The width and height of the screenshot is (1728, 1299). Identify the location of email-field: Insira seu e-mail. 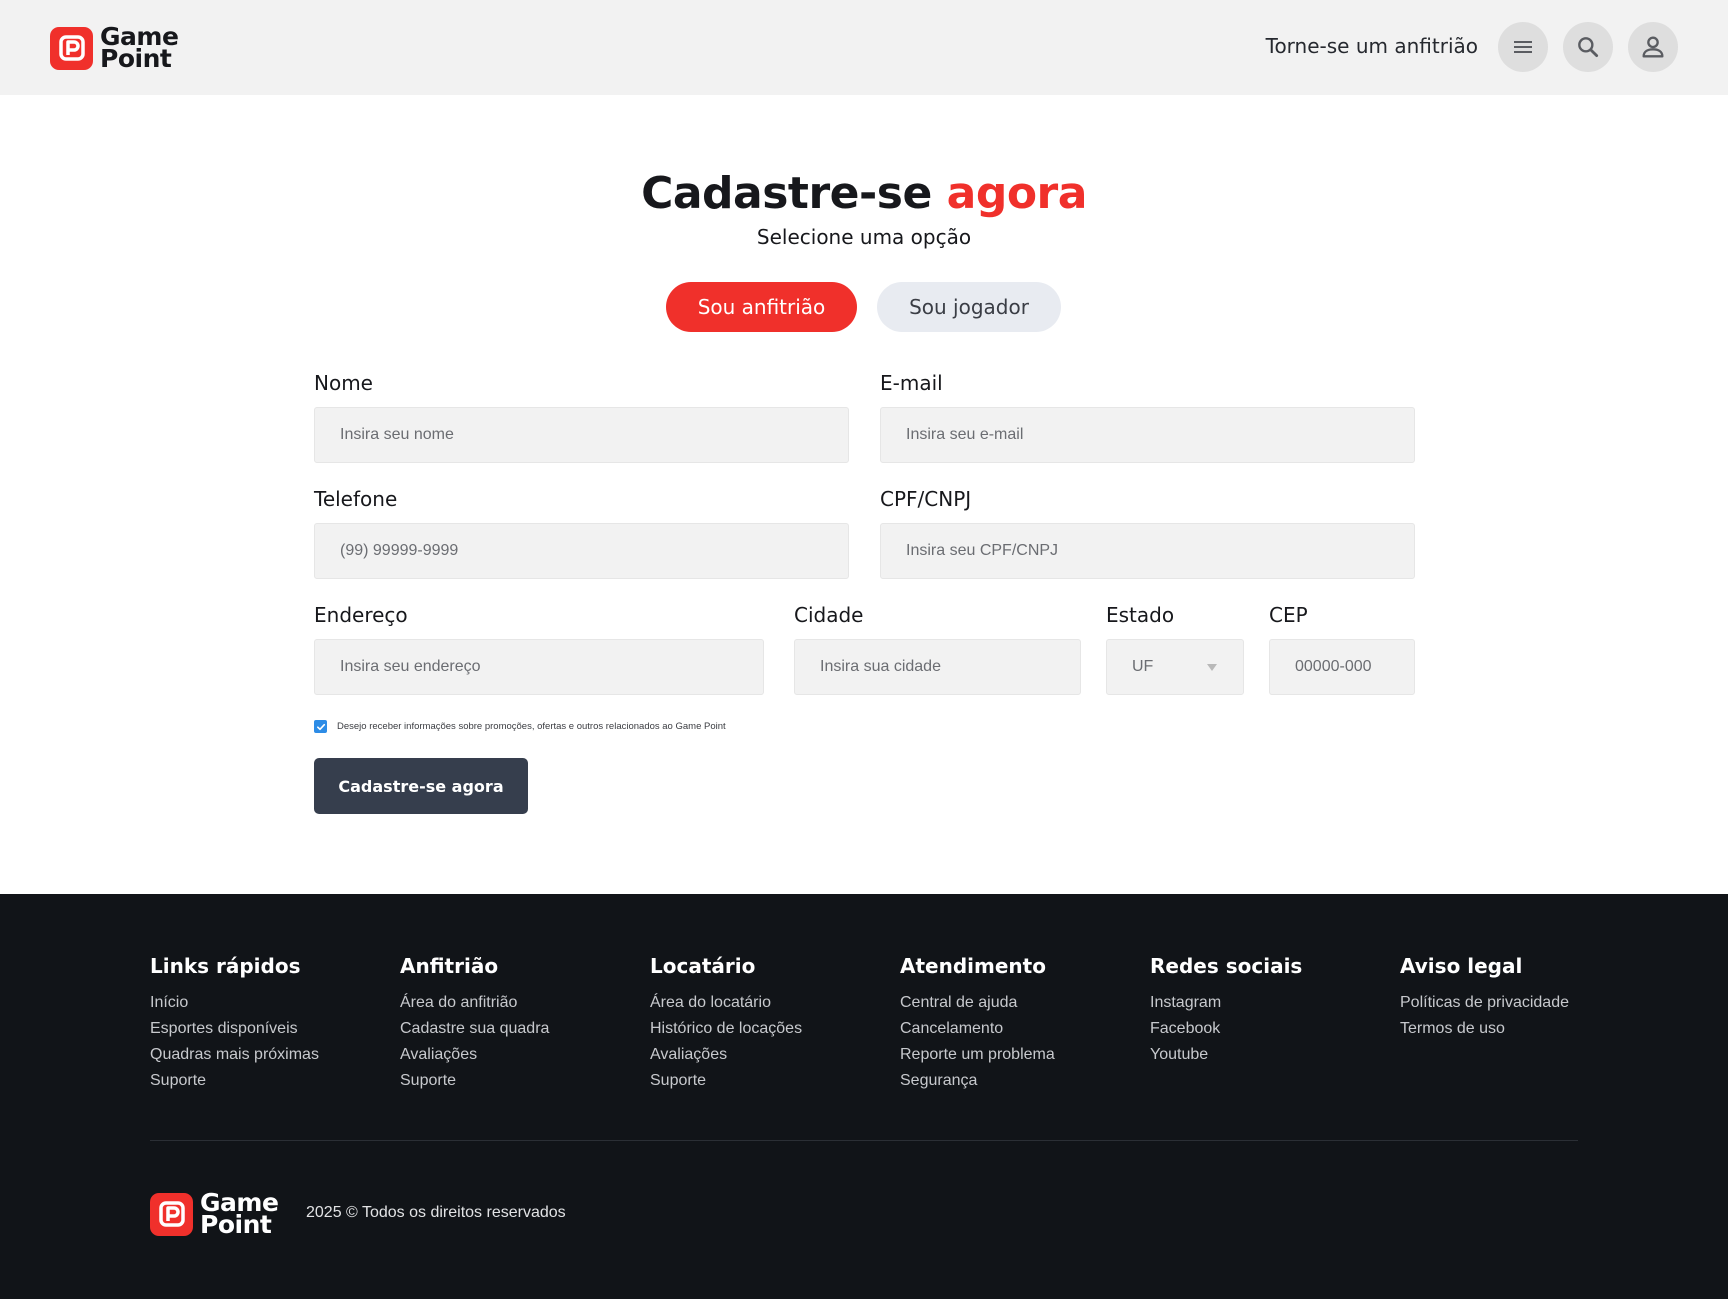
(1147, 435).